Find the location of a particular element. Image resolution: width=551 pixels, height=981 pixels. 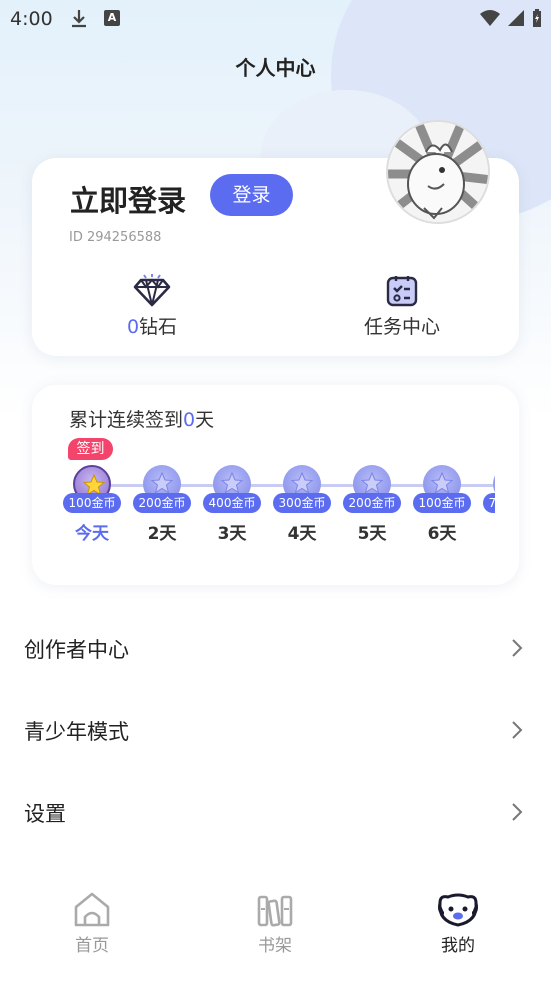

tab-home: 首页 is located at coordinates (92, 923).